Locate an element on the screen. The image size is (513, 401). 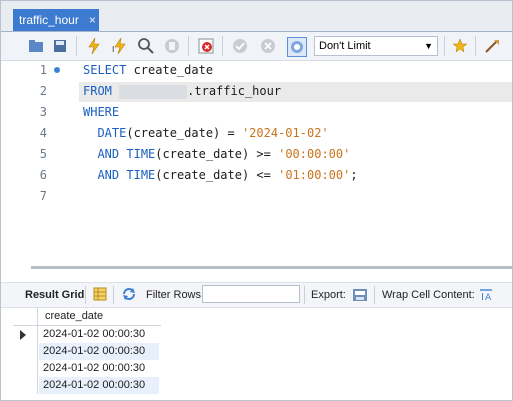
editor-line: 7 is located at coordinates (256, 197).